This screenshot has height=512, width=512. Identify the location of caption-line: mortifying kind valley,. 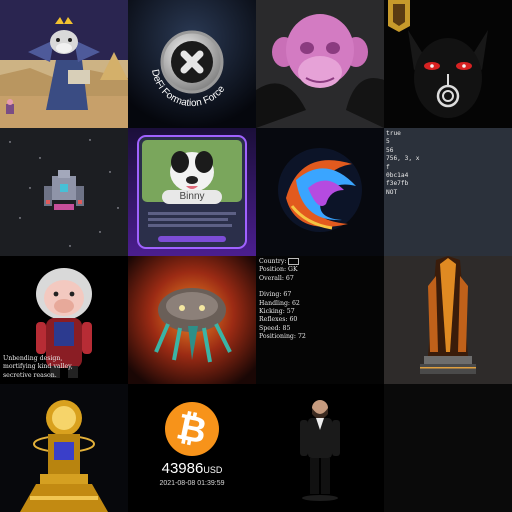
(38, 367).